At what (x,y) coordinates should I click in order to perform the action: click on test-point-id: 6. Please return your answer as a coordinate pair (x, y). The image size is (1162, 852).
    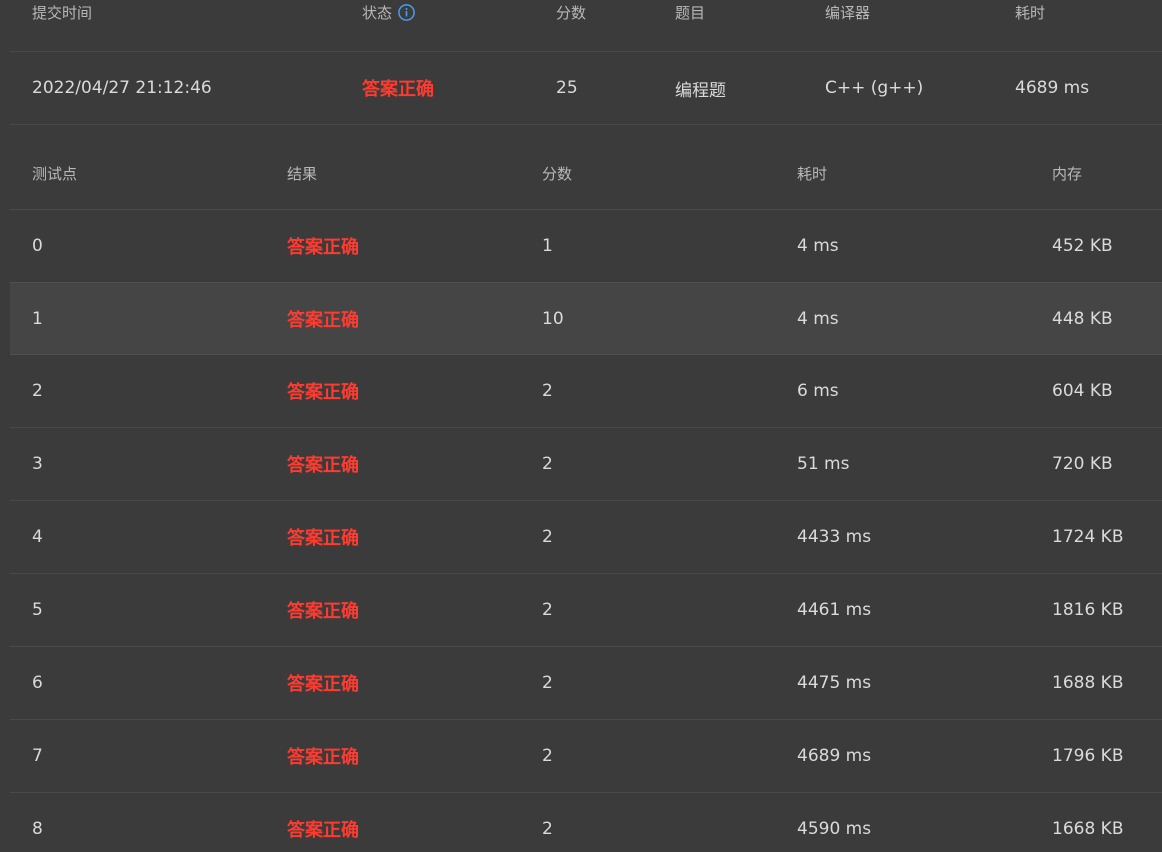
    Looking at the image, I should click on (37, 683).